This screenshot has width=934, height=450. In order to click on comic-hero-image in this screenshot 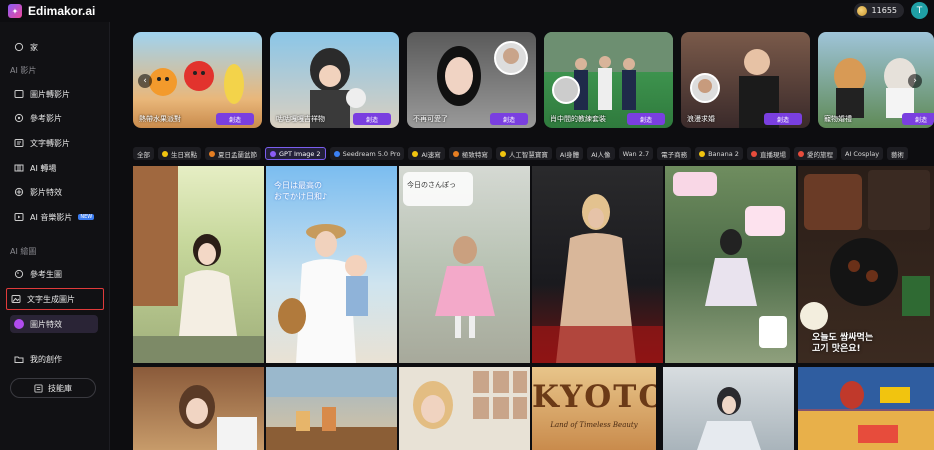, I will do `click(866, 408)`.